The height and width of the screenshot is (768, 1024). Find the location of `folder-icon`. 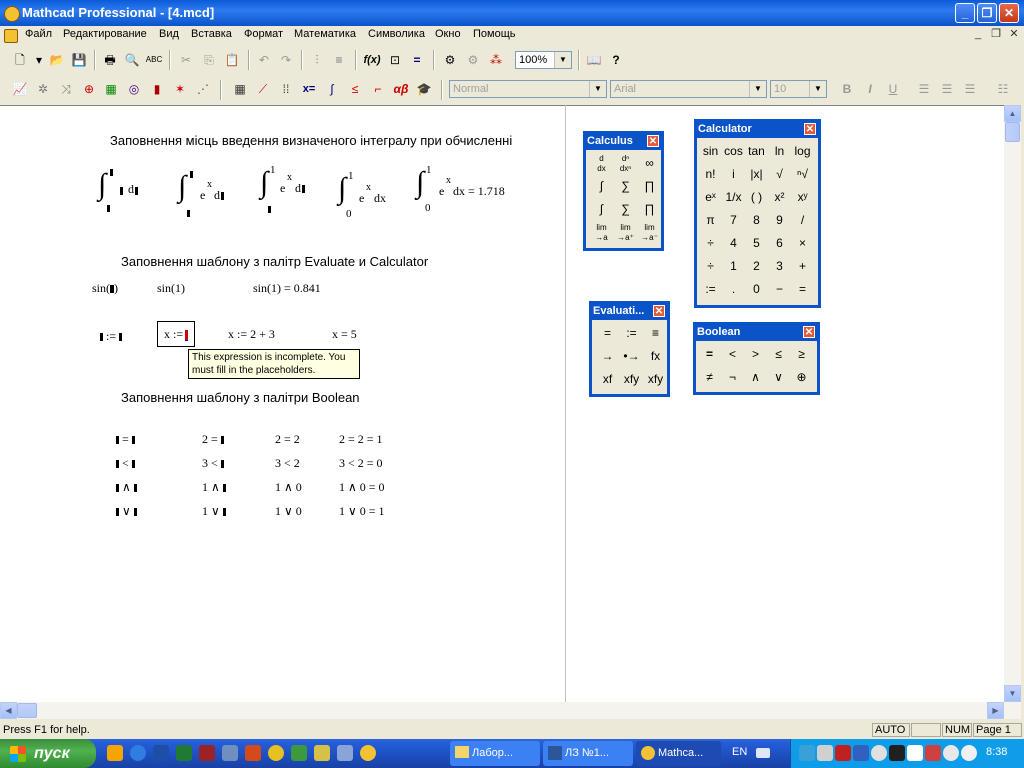

folder-icon is located at coordinates (322, 753).